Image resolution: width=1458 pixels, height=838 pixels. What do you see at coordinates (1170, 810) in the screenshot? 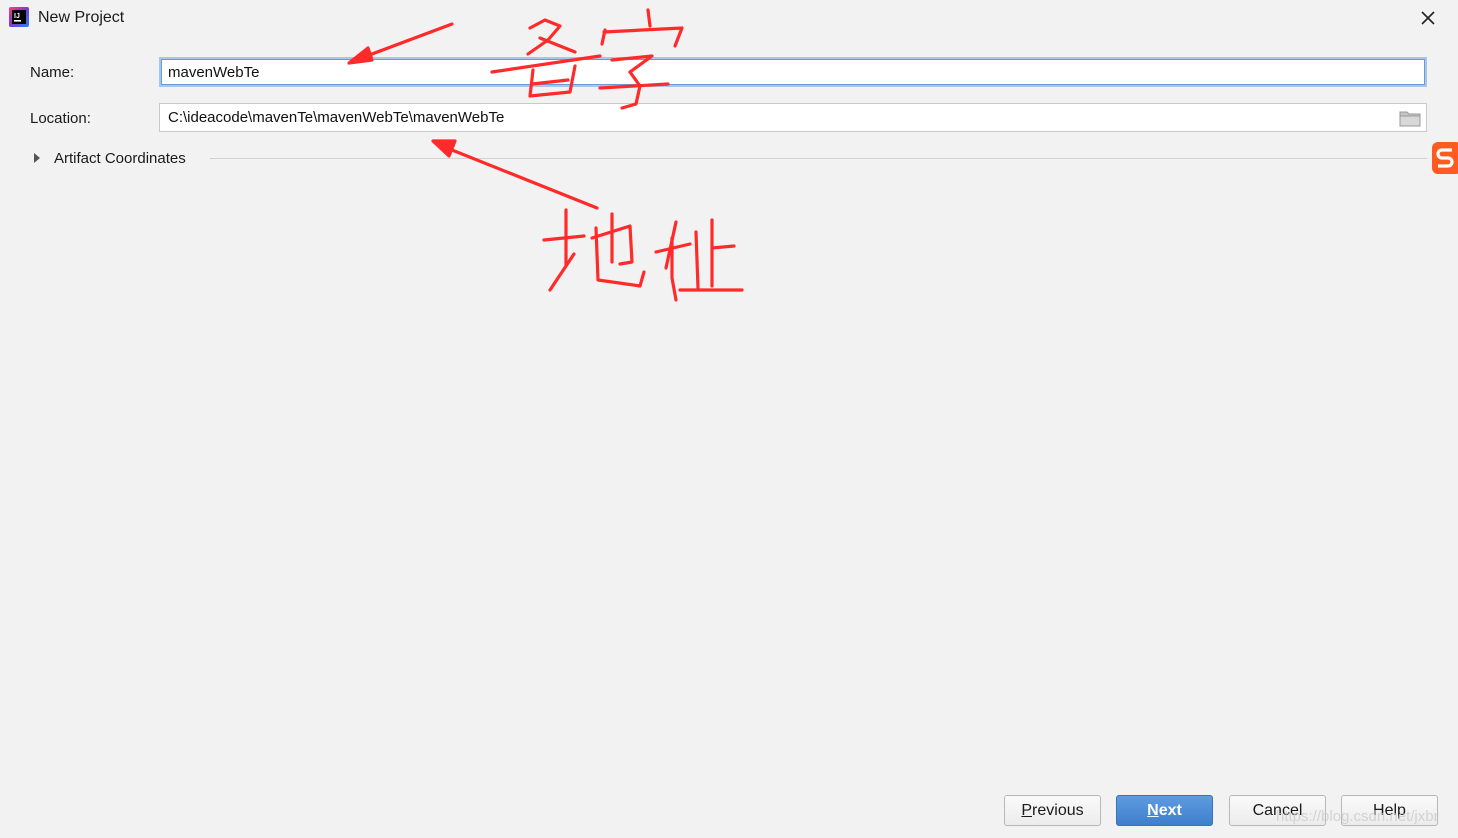
I see `next-label-rest: ext` at bounding box center [1170, 810].